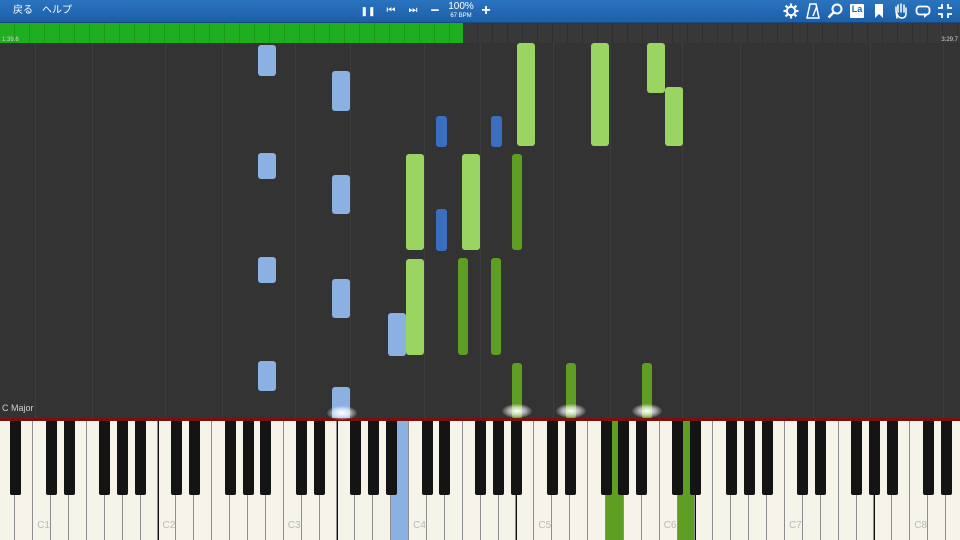  What do you see at coordinates (901, 11) in the screenshot?
I see `hand-icon` at bounding box center [901, 11].